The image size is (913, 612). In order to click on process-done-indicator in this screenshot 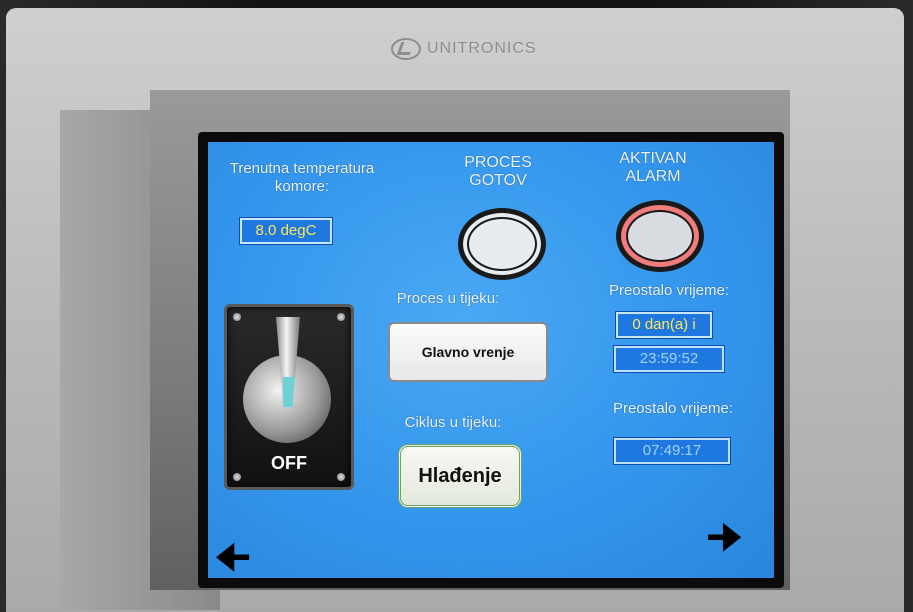, I will do `click(502, 244)`.